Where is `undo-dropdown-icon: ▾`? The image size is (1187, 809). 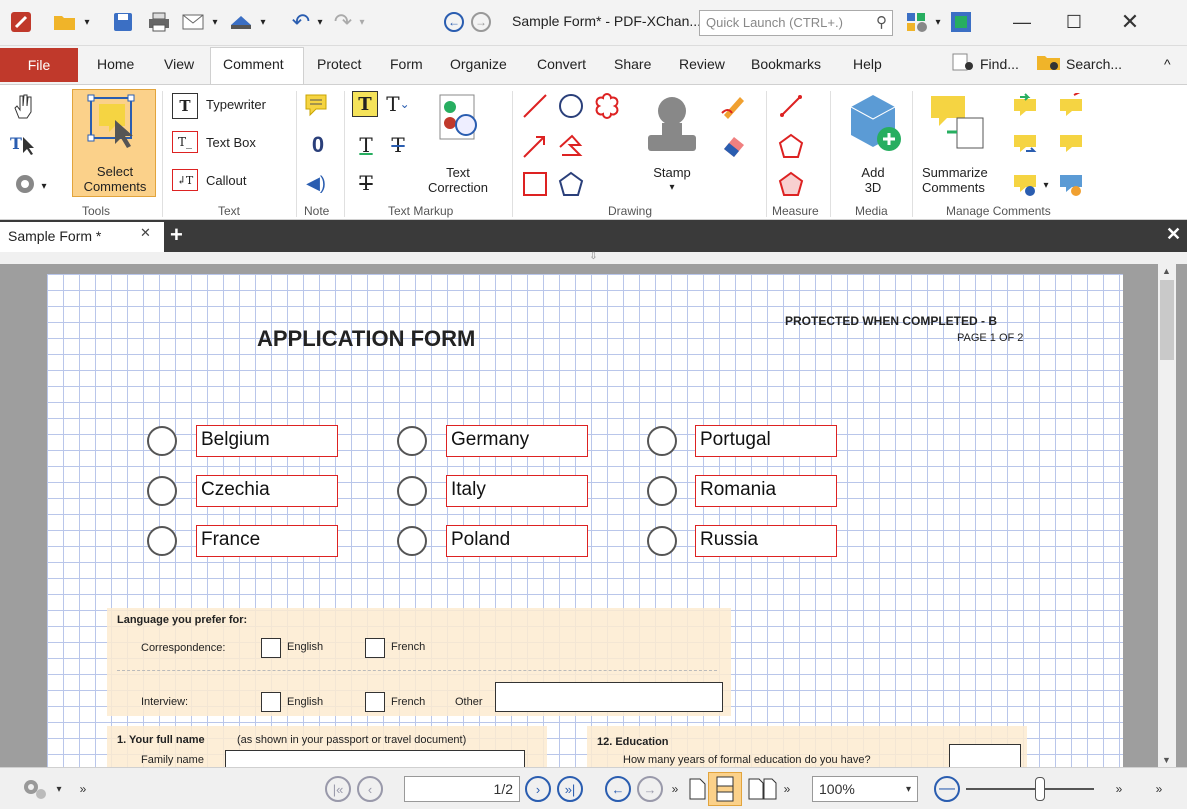 undo-dropdown-icon: ▾ is located at coordinates (320, 22).